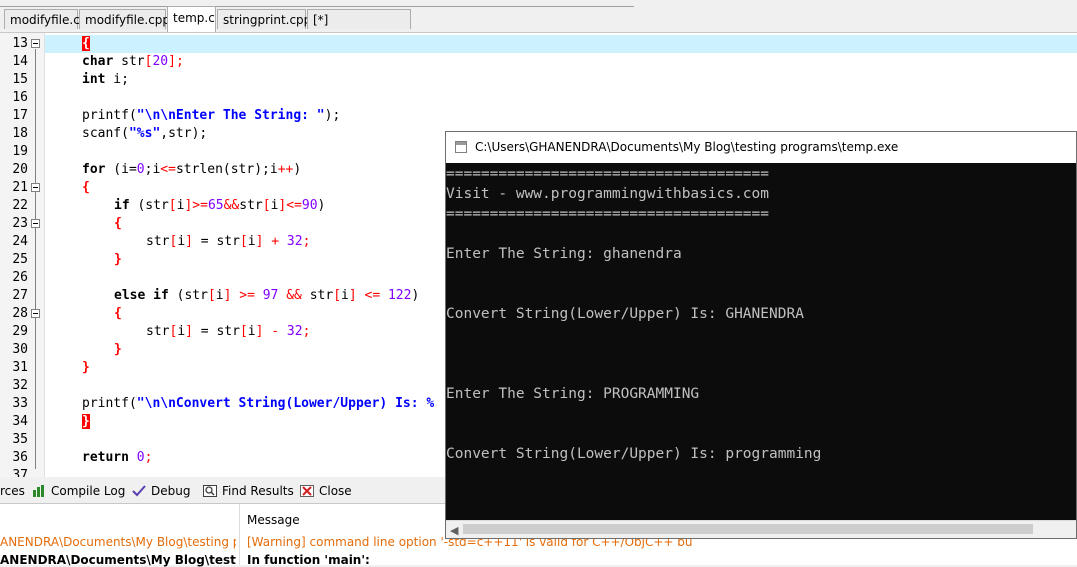  What do you see at coordinates (264, 19) in the screenshot?
I see `tab-stringprint-cpp: stringprint.cpp` at bounding box center [264, 19].